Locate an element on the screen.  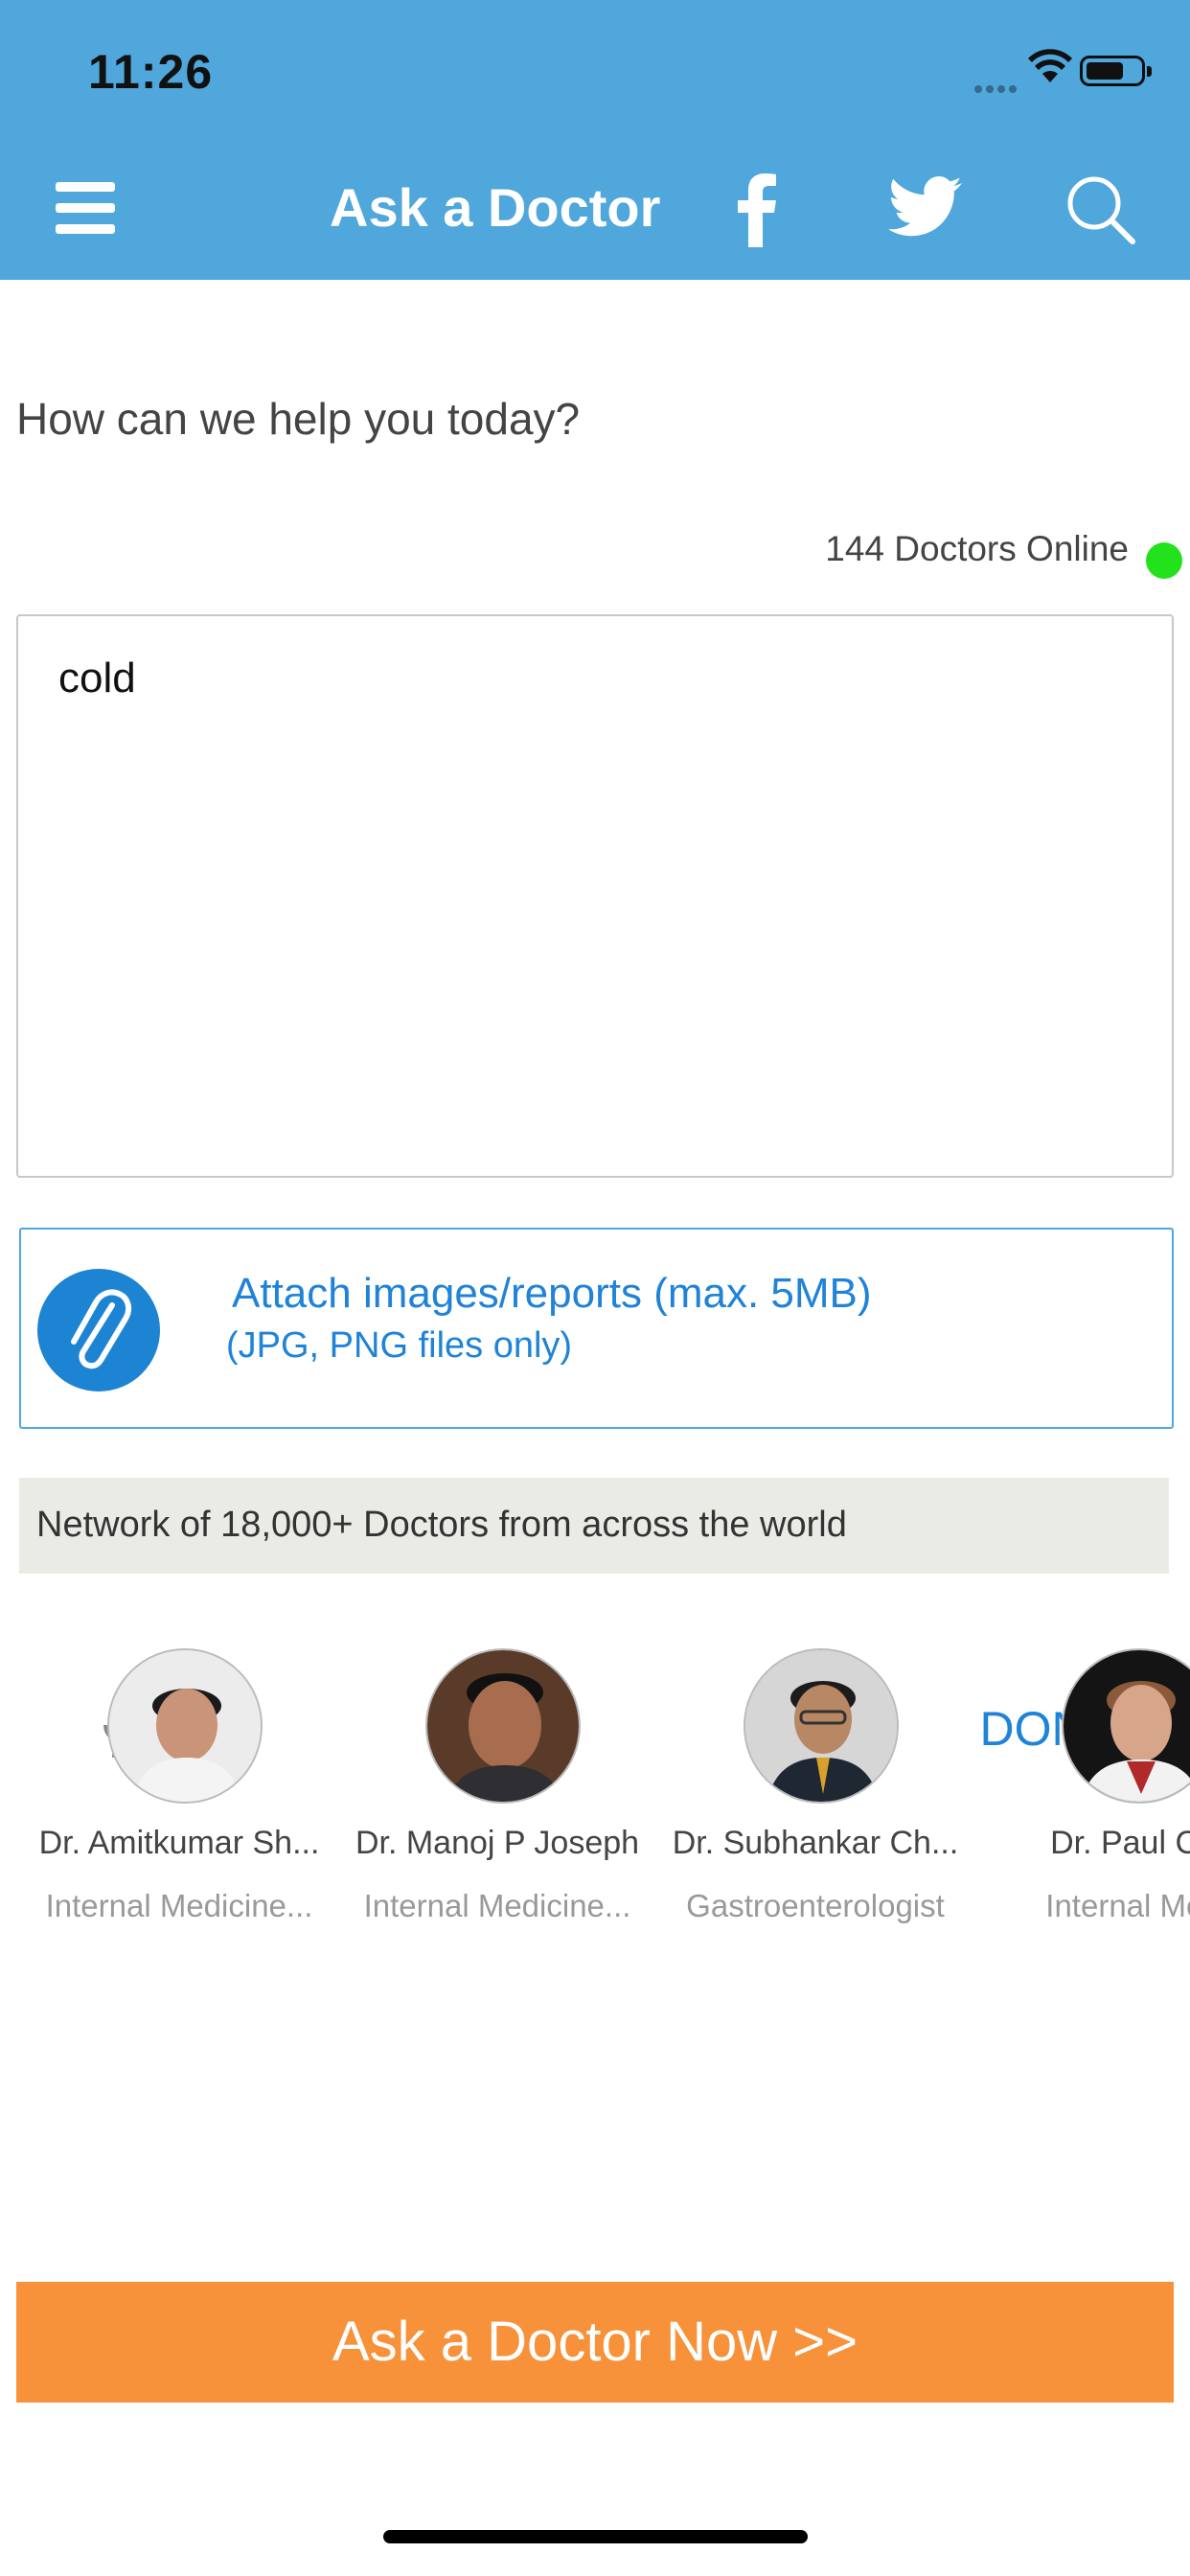
search-icon is located at coordinates (1101, 209).